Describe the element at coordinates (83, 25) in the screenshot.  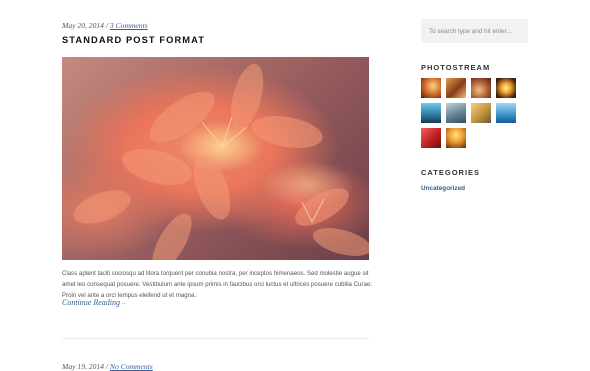
I see `post-date: May 20, 2014` at that location.